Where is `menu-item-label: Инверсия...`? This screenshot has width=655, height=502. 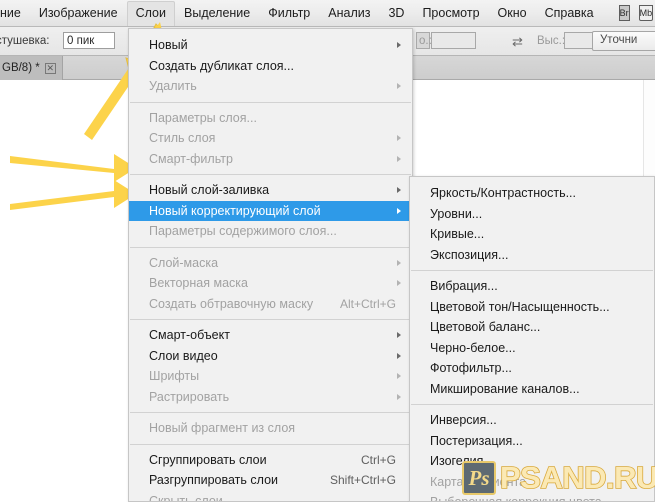
menu-item-label: Инверсия... is located at coordinates (463, 420).